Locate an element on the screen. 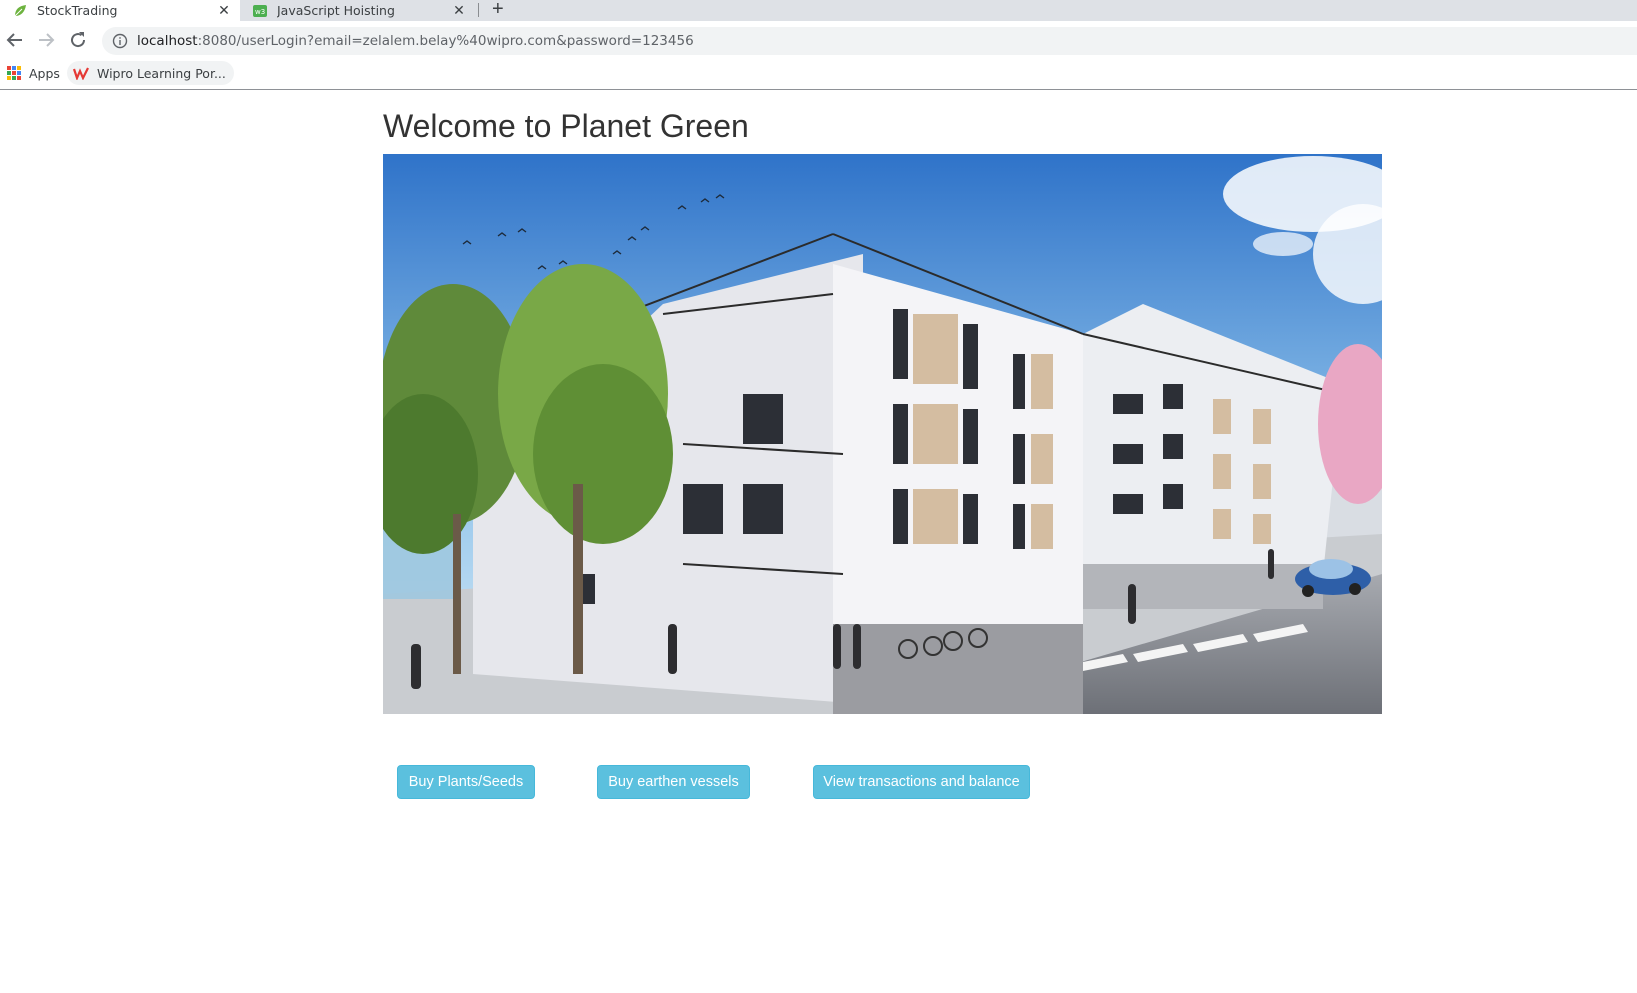 This screenshot has width=1637, height=993. wipro-logo-icon is located at coordinates (81, 73).